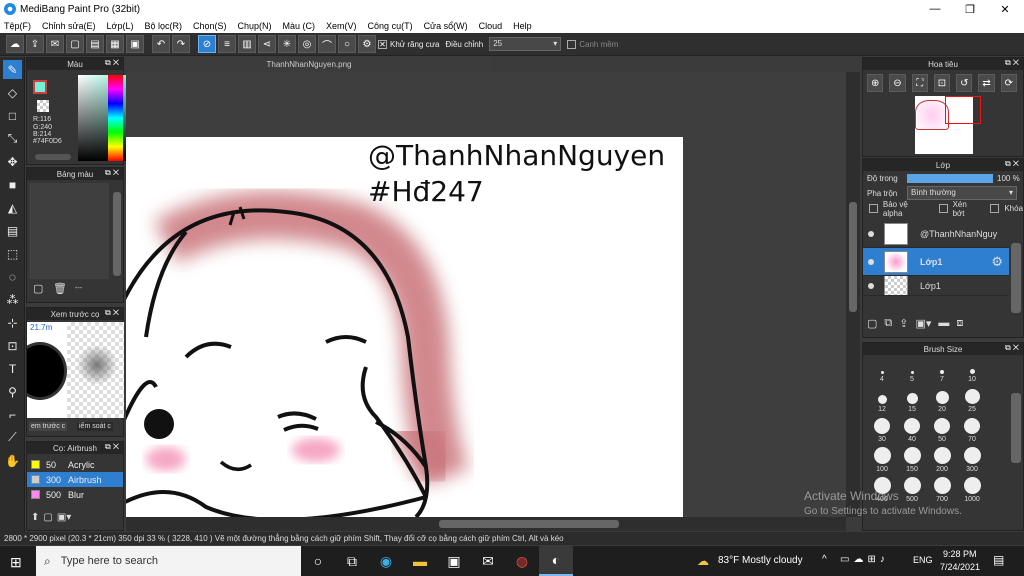 The image size is (1024, 576). I want to click on grid-icon: ▦, so click(115, 44).